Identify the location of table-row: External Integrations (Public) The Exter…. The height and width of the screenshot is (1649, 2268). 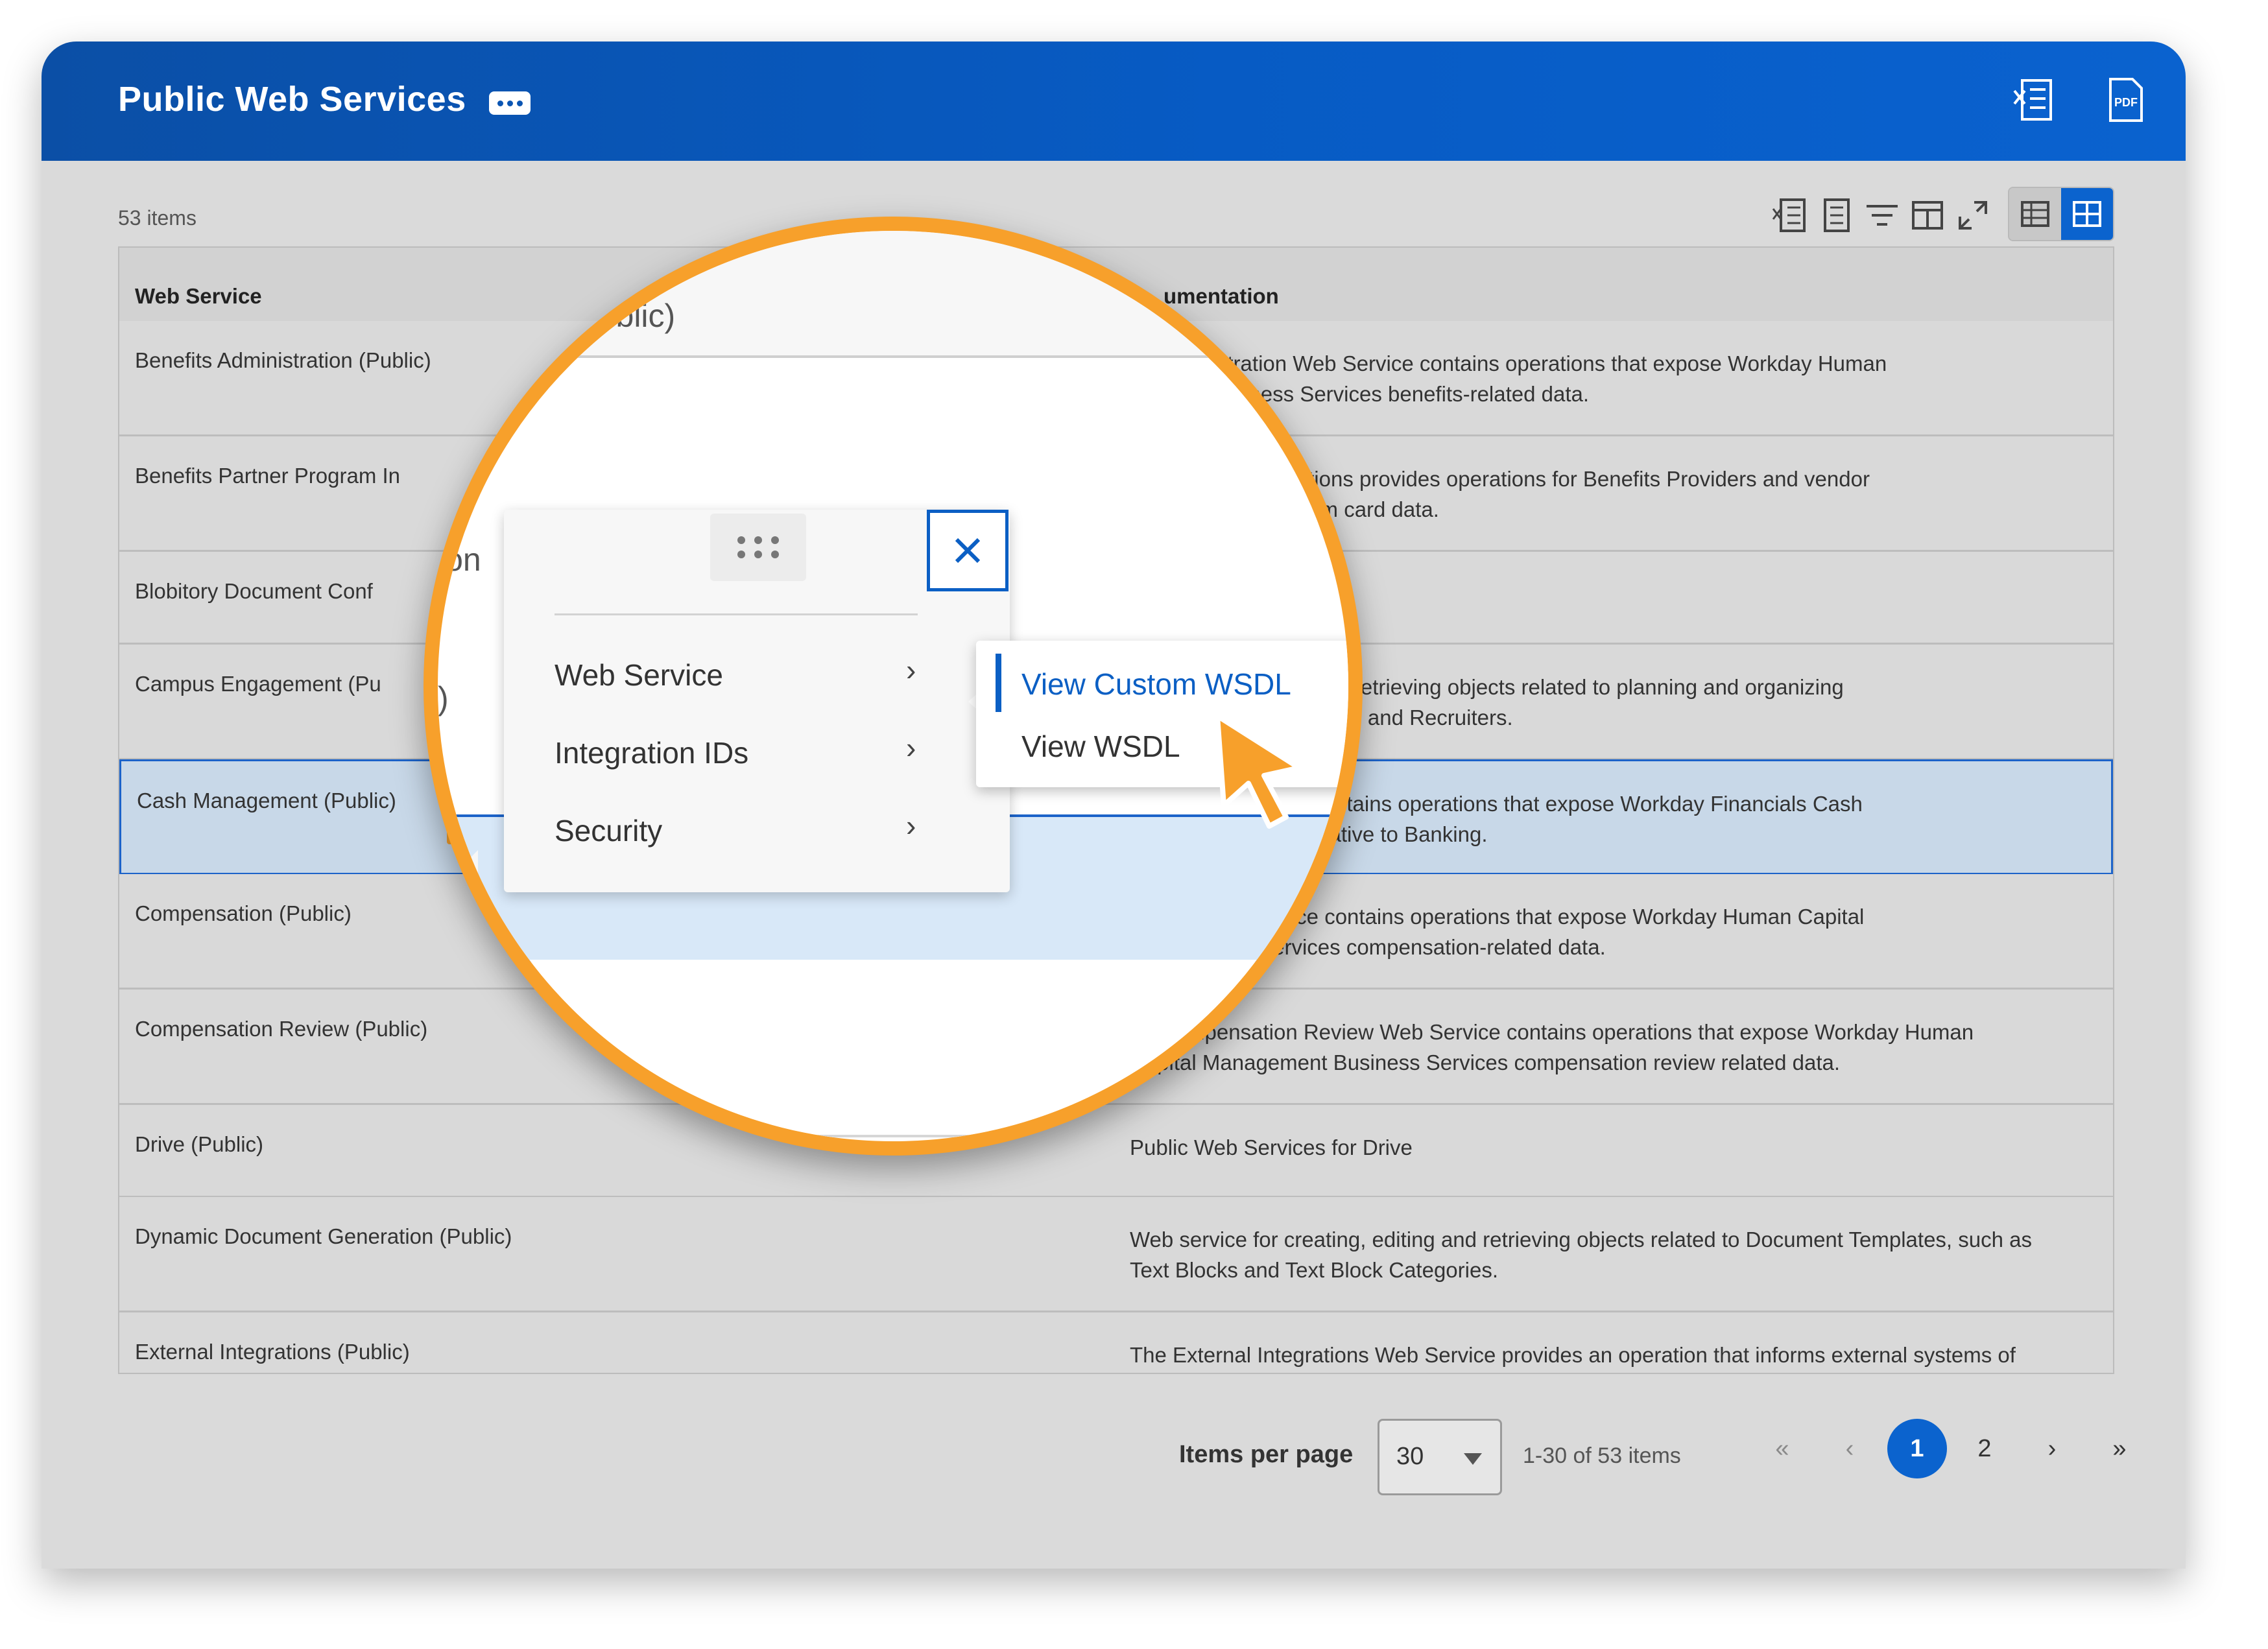
(1116, 1342).